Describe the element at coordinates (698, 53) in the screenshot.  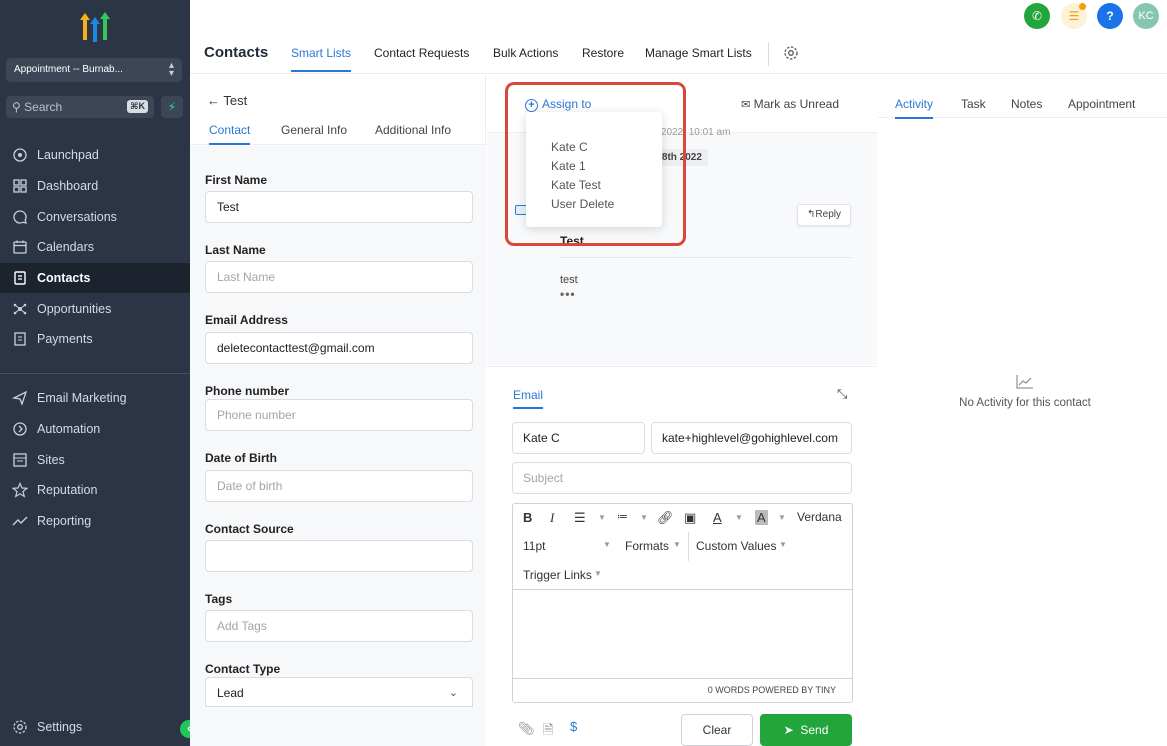
I see `tab-manage-smart-lists: Manage Smart Lists` at that location.